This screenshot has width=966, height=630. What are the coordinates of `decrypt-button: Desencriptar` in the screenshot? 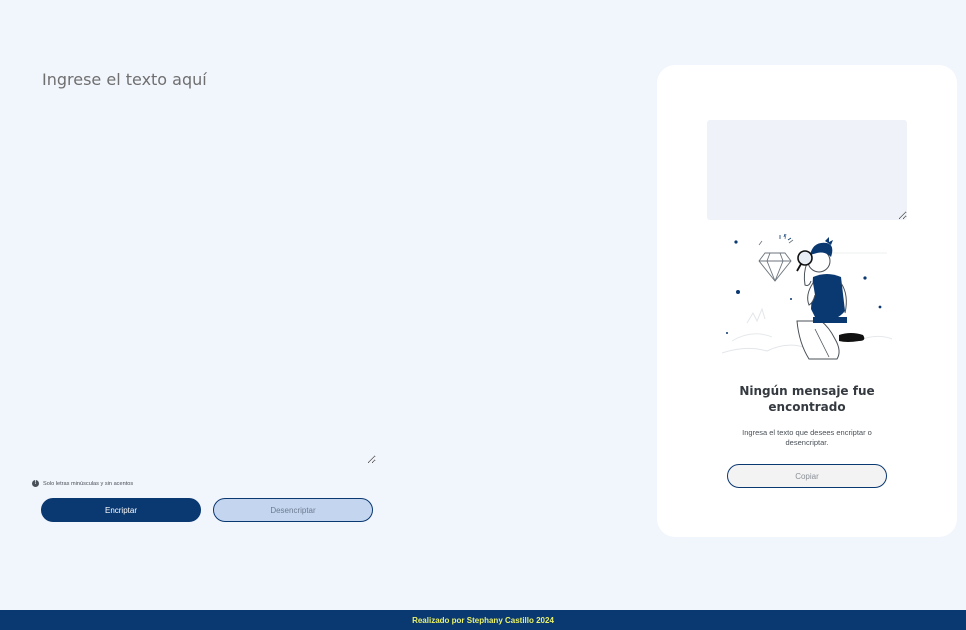 It's located at (293, 510).